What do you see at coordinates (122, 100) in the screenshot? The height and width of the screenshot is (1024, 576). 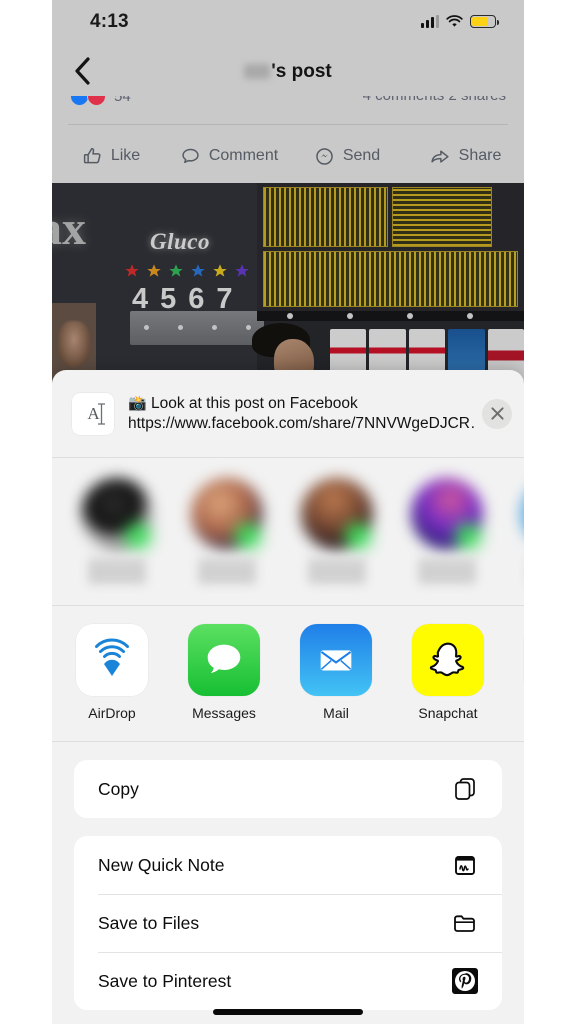 I see `reaction-count: 54` at bounding box center [122, 100].